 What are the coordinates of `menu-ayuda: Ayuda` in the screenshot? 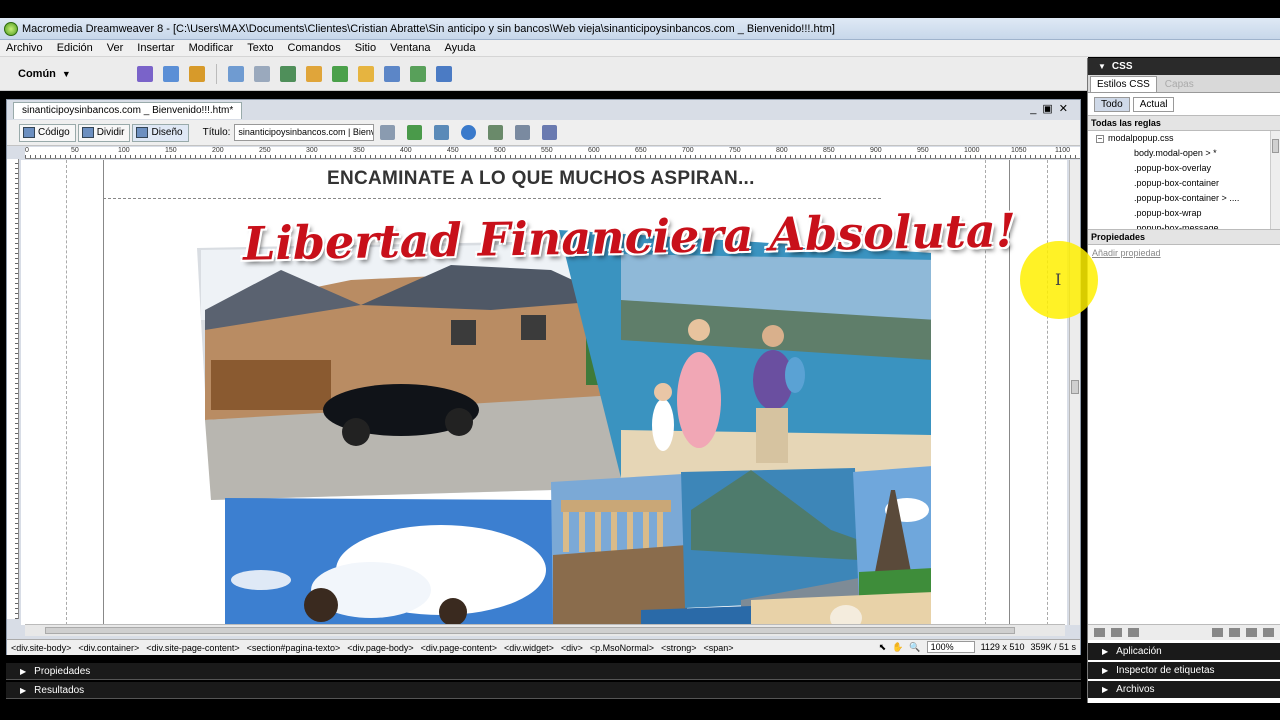 It's located at (459, 48).